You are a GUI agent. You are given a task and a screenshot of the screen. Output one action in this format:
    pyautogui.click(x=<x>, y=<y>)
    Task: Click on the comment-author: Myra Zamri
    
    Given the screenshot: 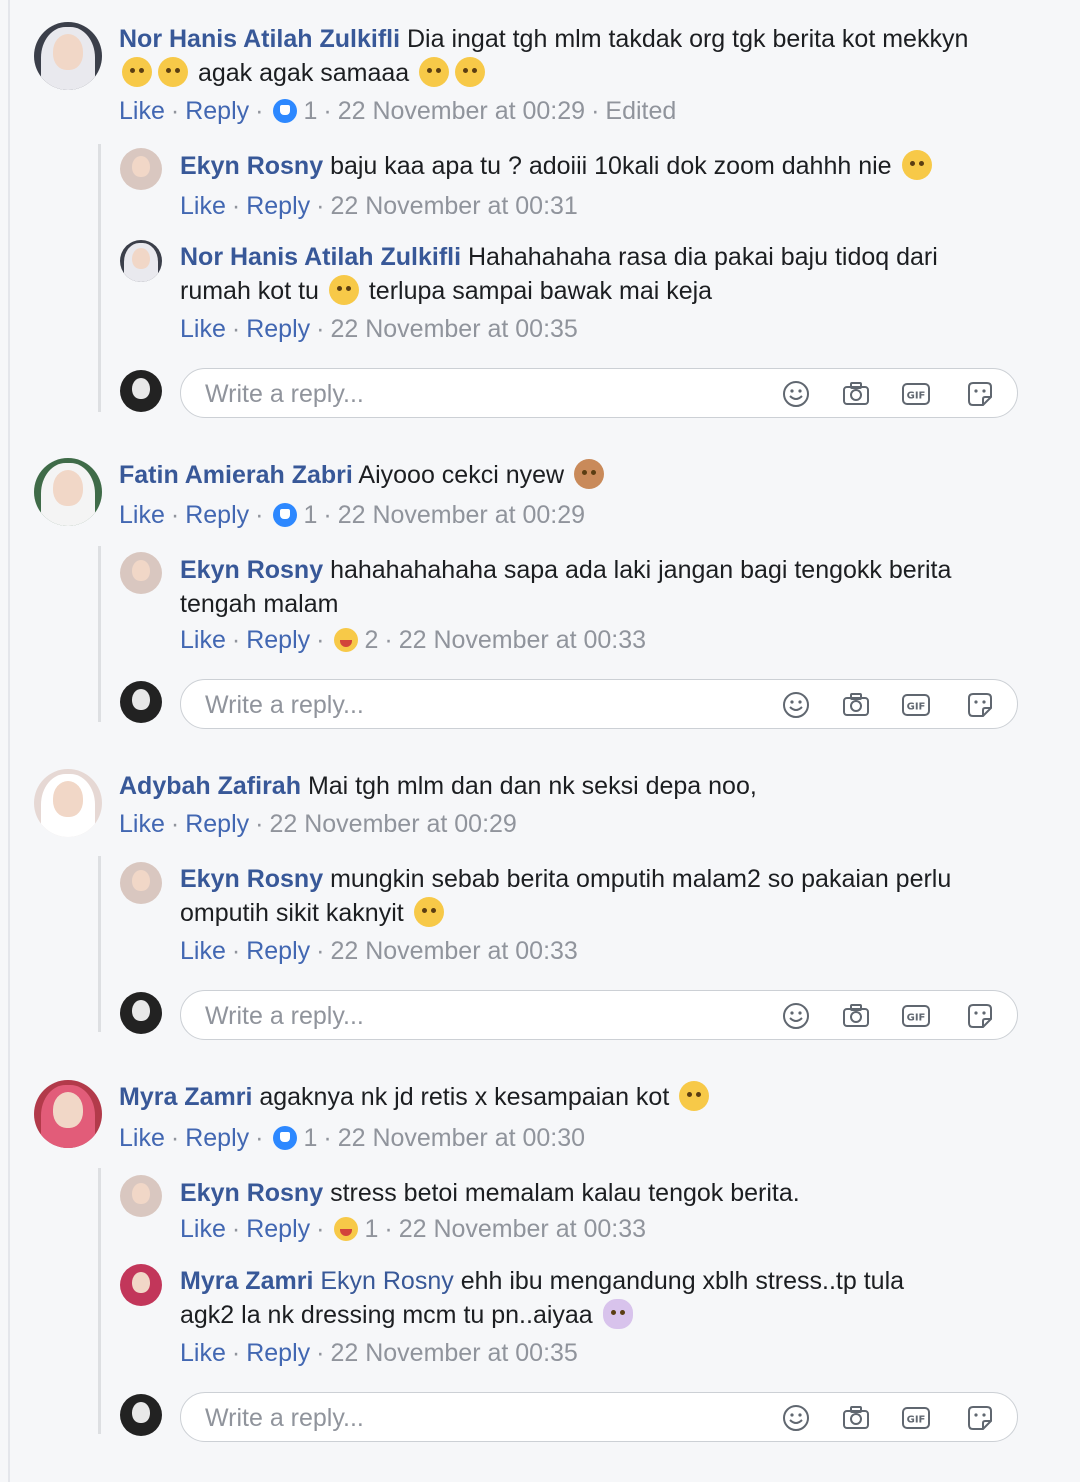 What is the action you would take?
    pyautogui.click(x=185, y=1097)
    